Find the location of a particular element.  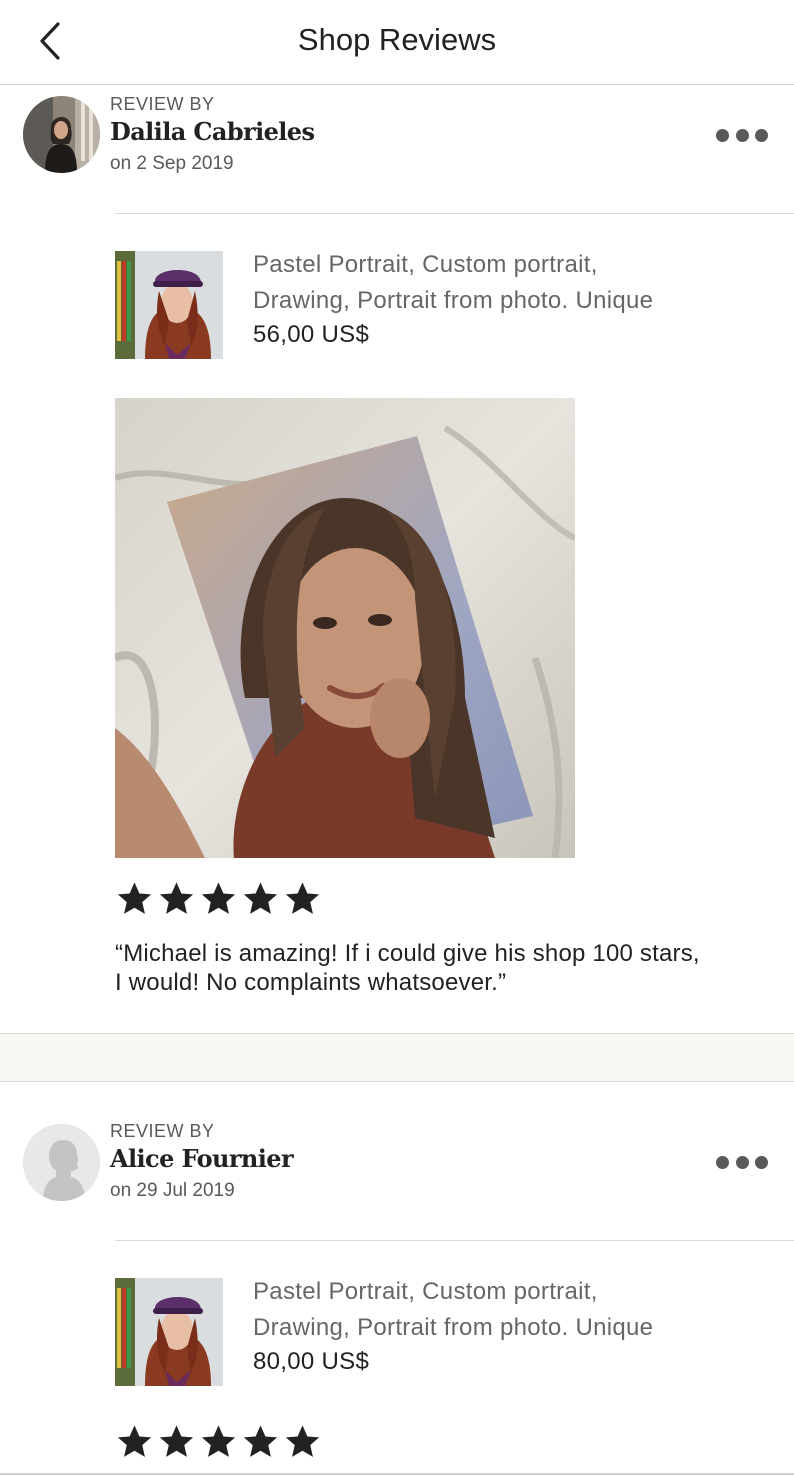

listing-title-line: Pastel Portrait, Custom portrait, is located at coordinates (425, 1291).